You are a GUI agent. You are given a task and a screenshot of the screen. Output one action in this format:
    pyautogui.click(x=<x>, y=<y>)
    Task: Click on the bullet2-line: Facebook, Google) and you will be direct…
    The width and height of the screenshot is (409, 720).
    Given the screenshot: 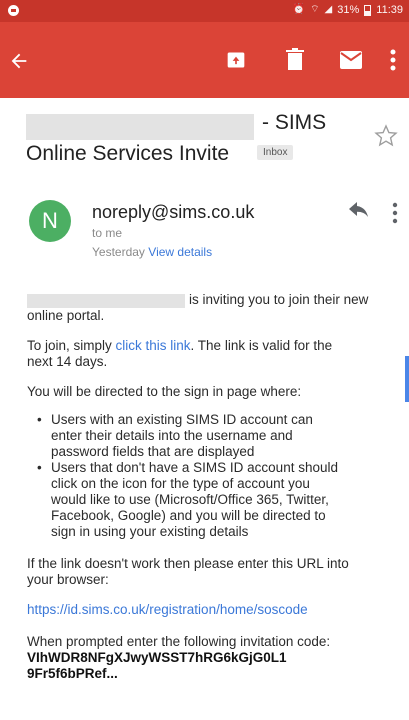 What is the action you would take?
    pyautogui.click(x=188, y=515)
    